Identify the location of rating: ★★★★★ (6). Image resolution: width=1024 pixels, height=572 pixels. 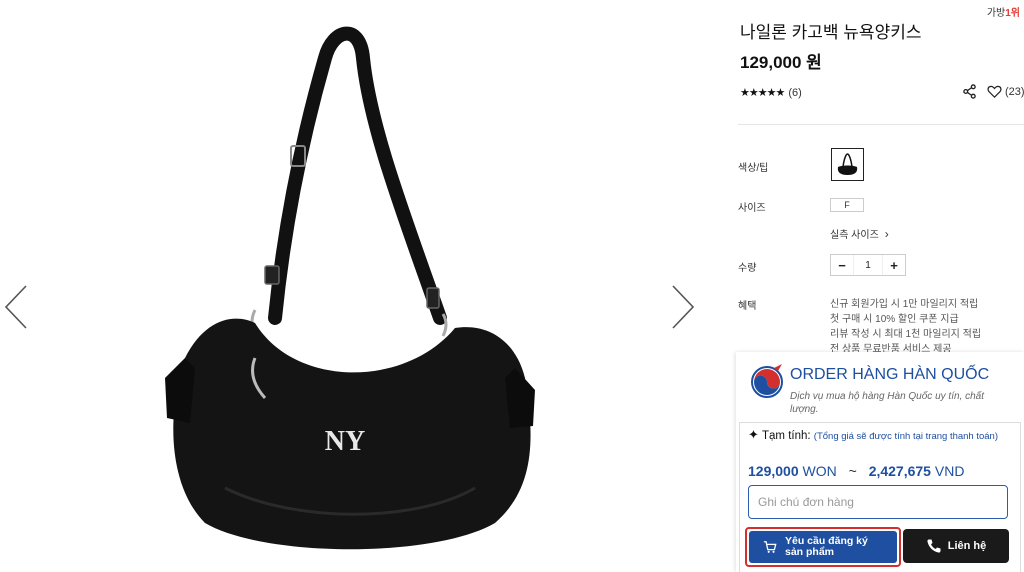
(771, 93).